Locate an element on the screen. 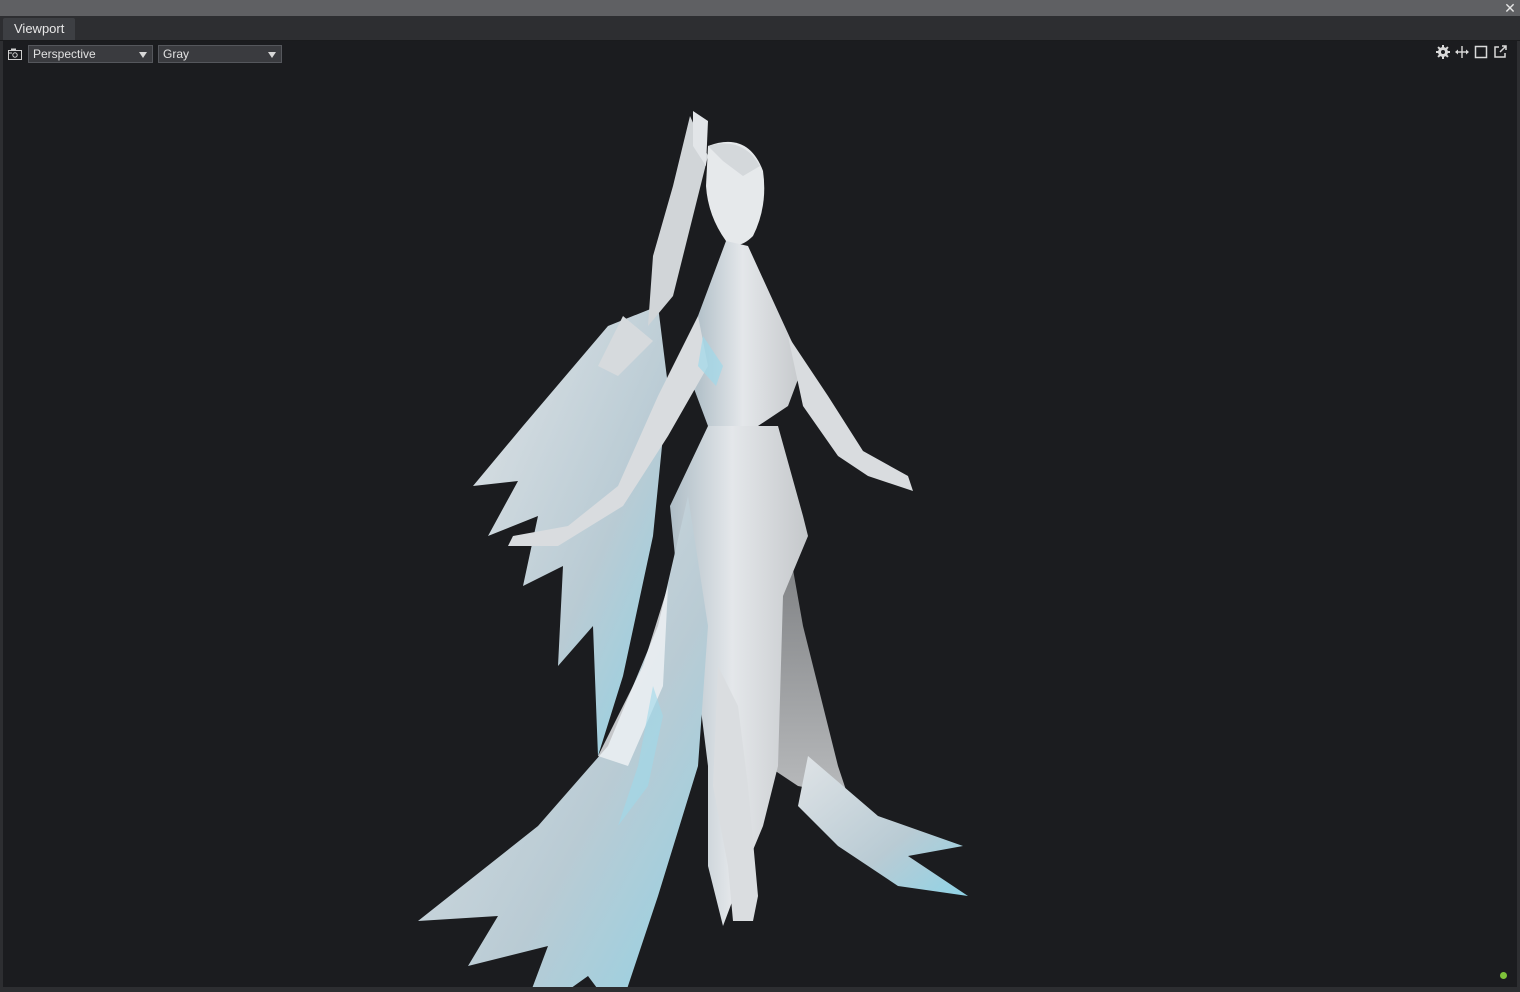 The height and width of the screenshot is (992, 1520). square-maximize-icon is located at coordinates (1481, 52).